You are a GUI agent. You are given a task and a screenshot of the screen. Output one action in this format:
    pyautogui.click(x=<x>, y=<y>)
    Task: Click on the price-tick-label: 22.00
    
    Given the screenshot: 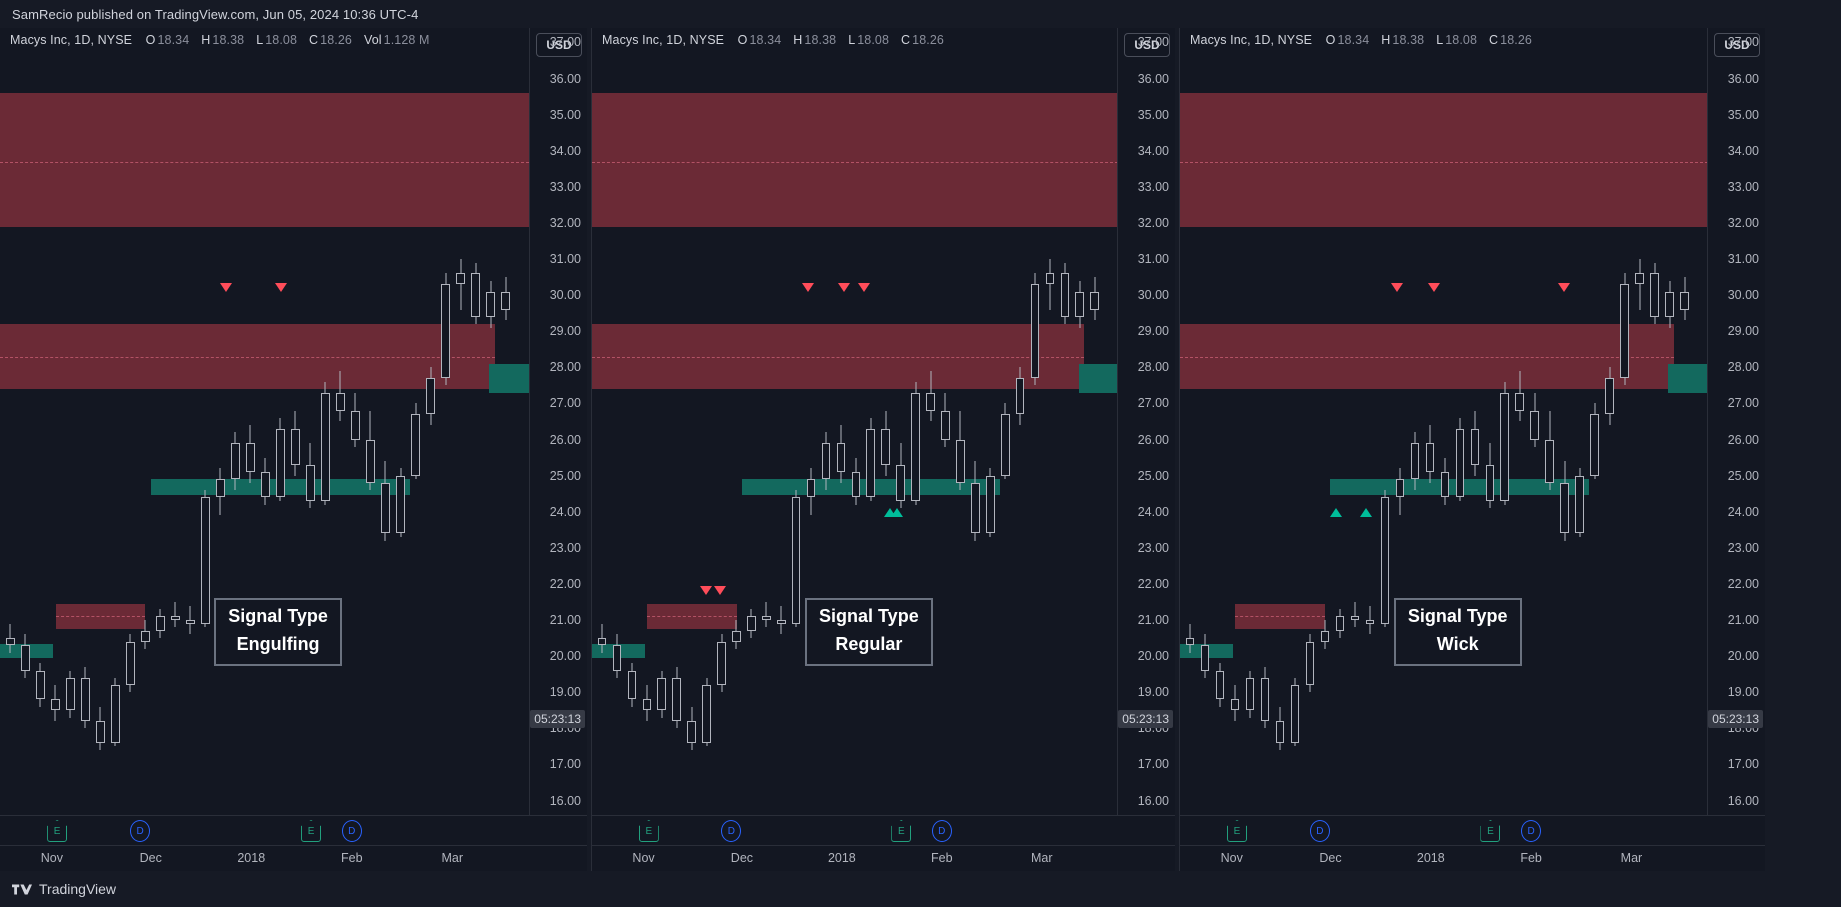 What is the action you would take?
    pyautogui.click(x=1153, y=583)
    